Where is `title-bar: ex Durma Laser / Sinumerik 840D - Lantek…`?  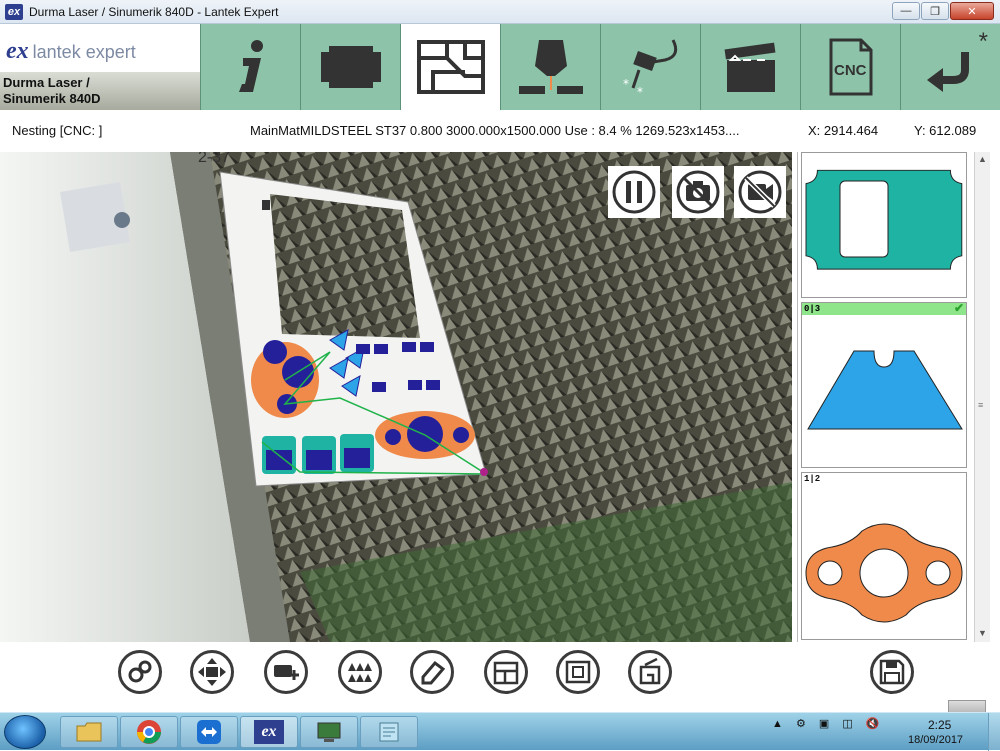
title-bar: ex Durma Laser / Sinumerik 840D - Lantek… is located at coordinates (500, 12).